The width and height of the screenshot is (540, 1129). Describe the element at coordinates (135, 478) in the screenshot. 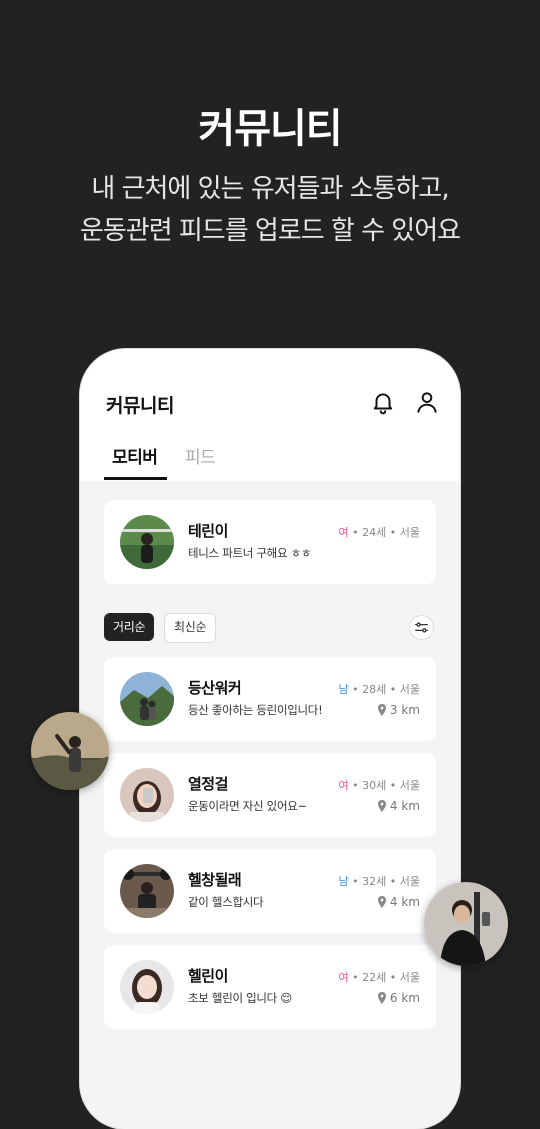

I see `tab-active-indicator` at that location.